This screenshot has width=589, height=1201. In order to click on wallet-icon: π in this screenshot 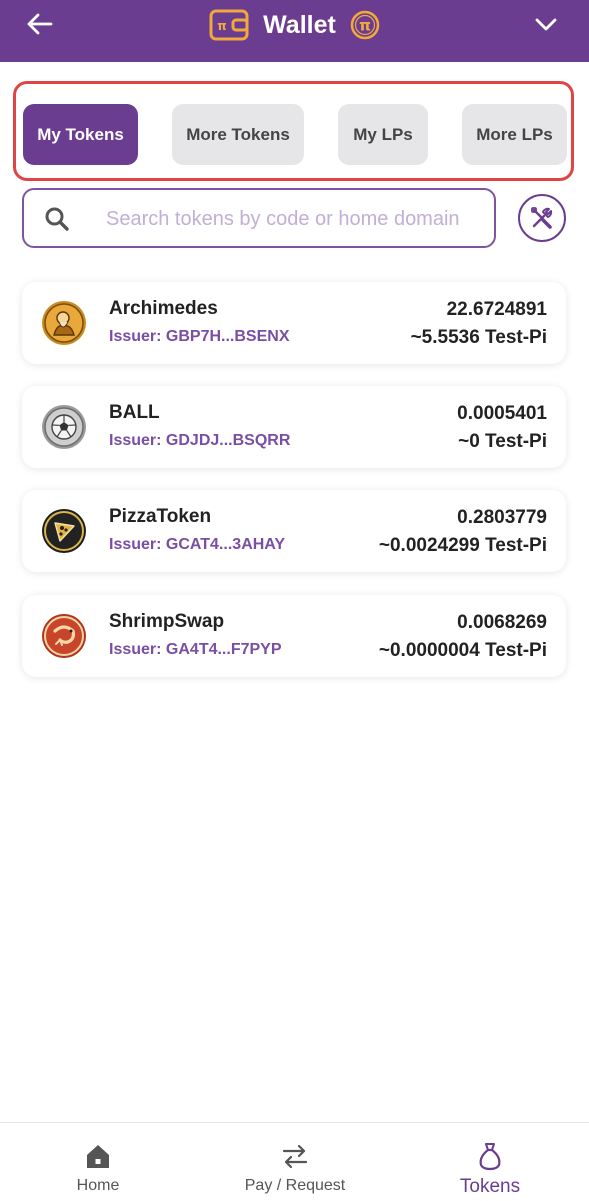, I will do `click(229, 25)`.